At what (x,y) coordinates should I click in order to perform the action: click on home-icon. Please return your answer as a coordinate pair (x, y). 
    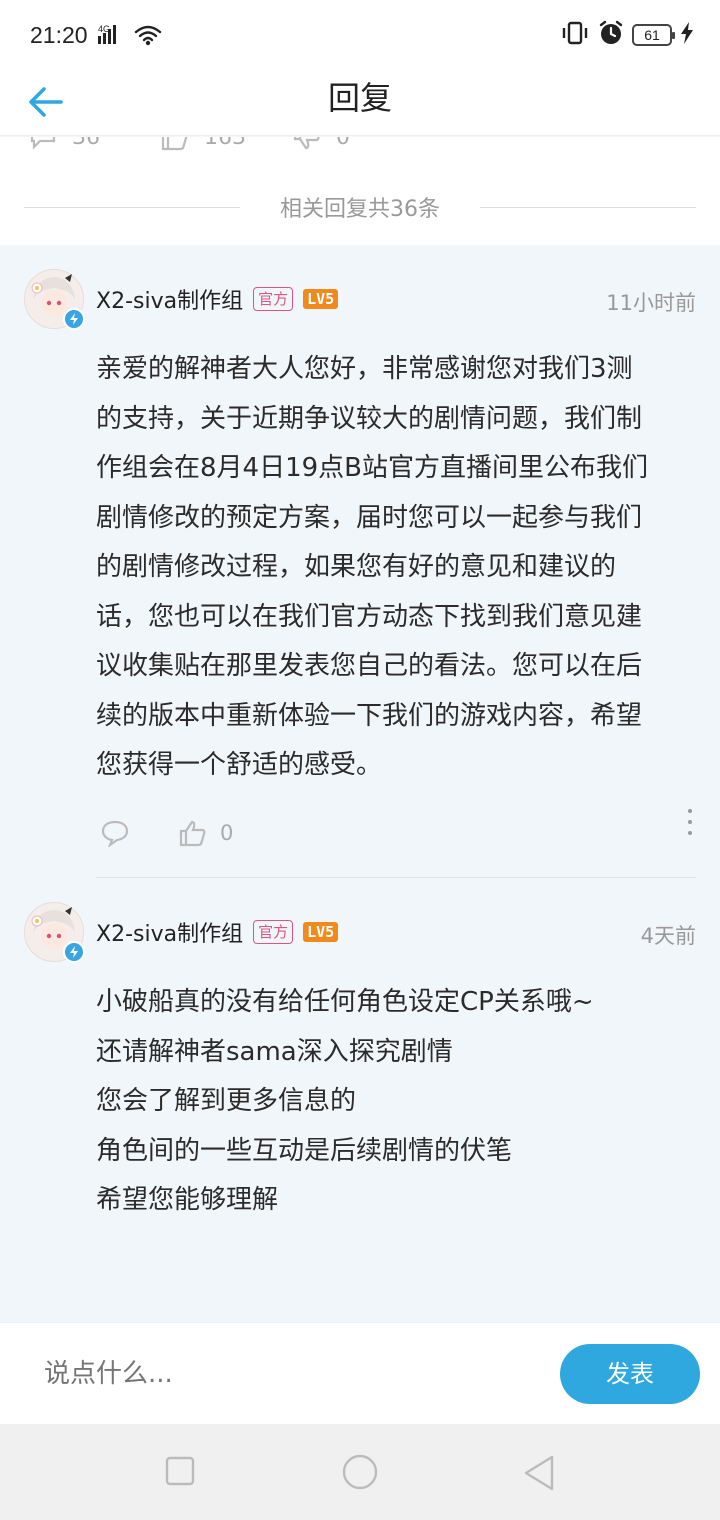
    Looking at the image, I should click on (360, 1474).